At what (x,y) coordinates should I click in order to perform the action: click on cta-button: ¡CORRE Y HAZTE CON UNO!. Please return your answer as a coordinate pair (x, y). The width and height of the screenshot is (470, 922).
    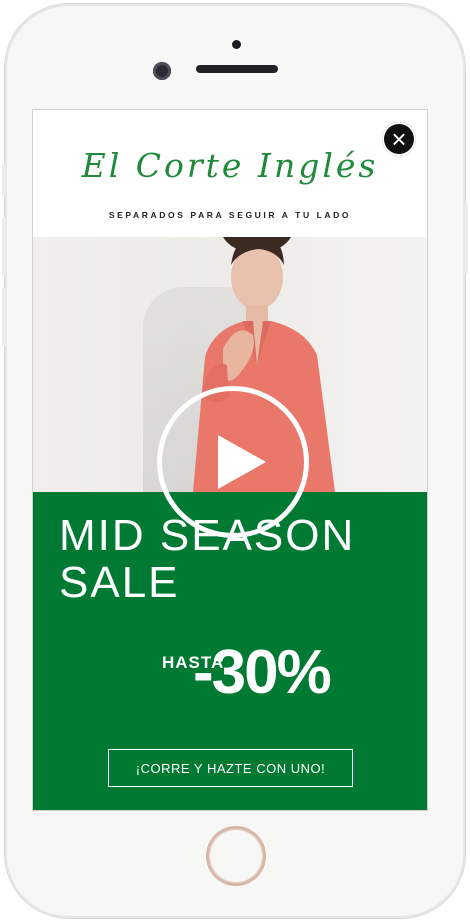
    Looking at the image, I should click on (230, 768).